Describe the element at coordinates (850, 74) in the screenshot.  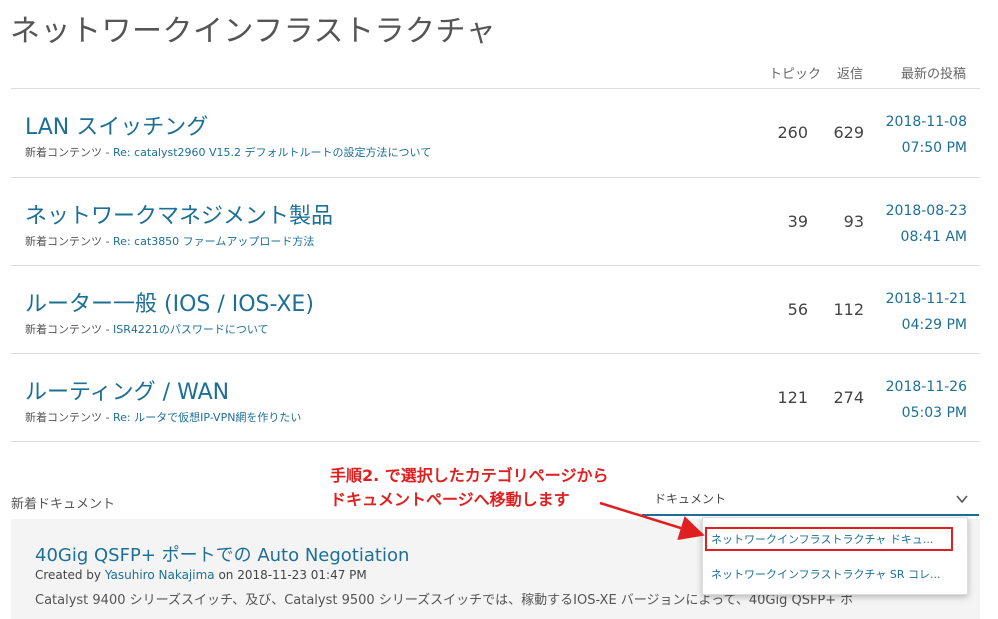
I see `column-header-replies: 返信` at that location.